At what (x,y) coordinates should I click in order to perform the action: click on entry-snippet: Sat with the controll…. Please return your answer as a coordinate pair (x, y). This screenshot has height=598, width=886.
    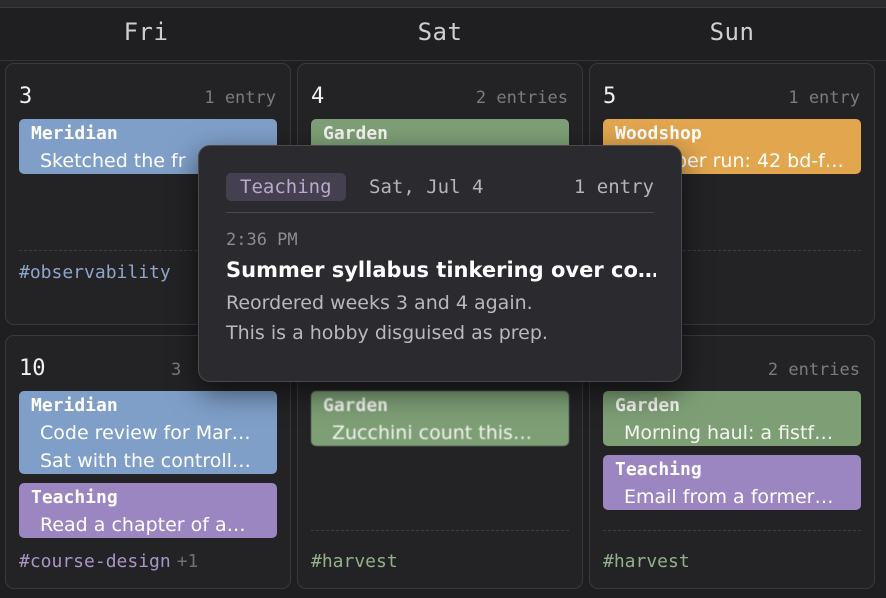
    Looking at the image, I should click on (145, 461).